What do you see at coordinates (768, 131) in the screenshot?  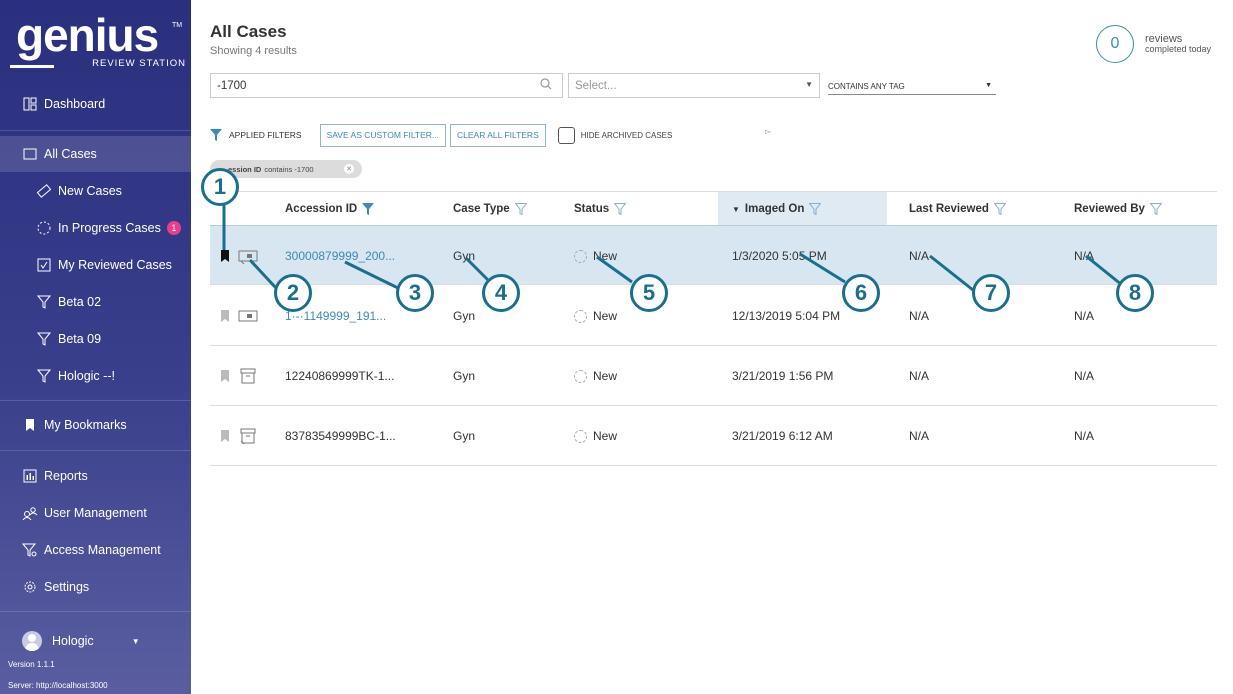 I see `mouse-cursor-icon: ▻` at bounding box center [768, 131].